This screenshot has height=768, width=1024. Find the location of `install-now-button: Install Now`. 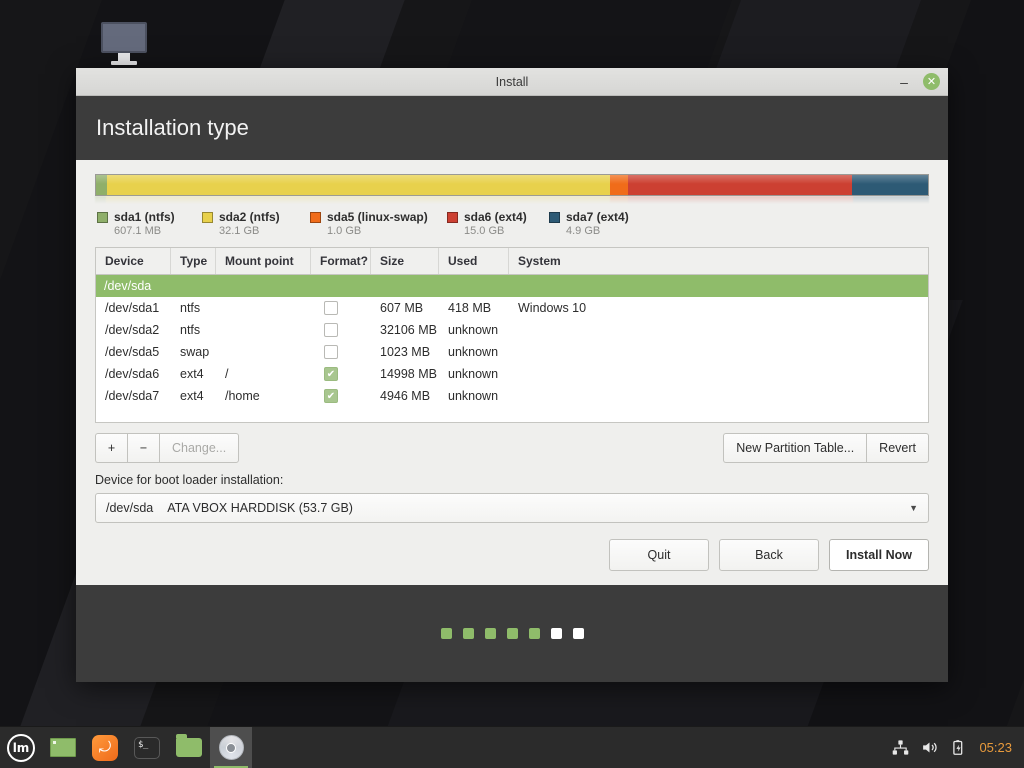

install-now-button: Install Now is located at coordinates (879, 555).